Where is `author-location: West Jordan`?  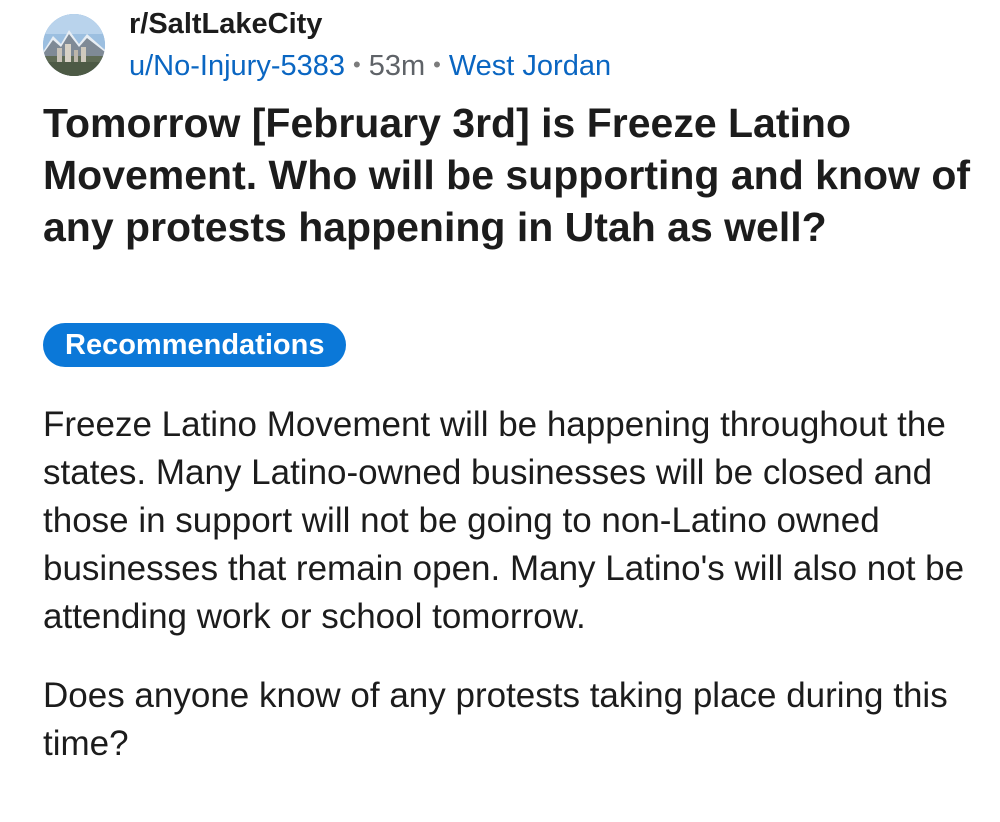 author-location: West Jordan is located at coordinates (530, 66).